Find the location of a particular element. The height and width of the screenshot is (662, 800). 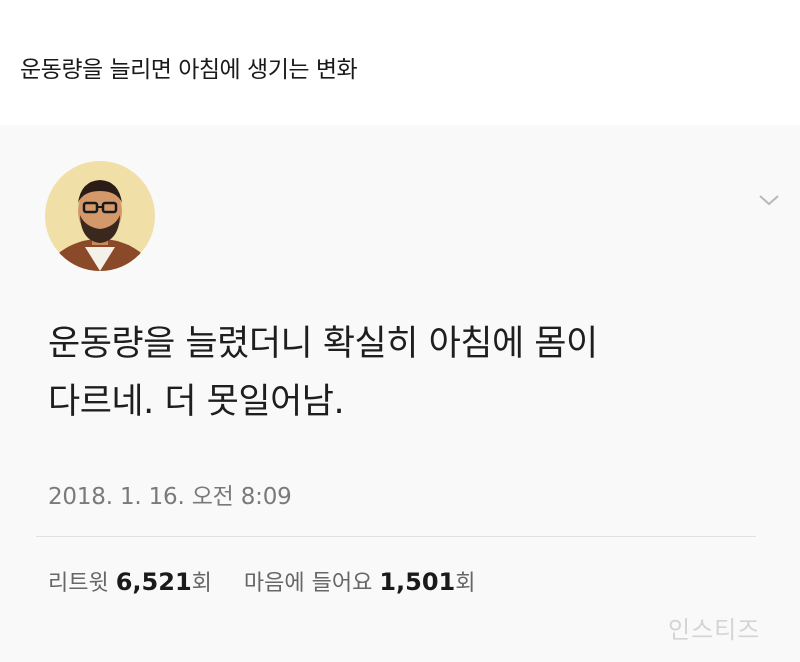

tweet-stats: 리트윗 6,521회 마음에 들어요 1,501회 is located at coordinates (262, 581).